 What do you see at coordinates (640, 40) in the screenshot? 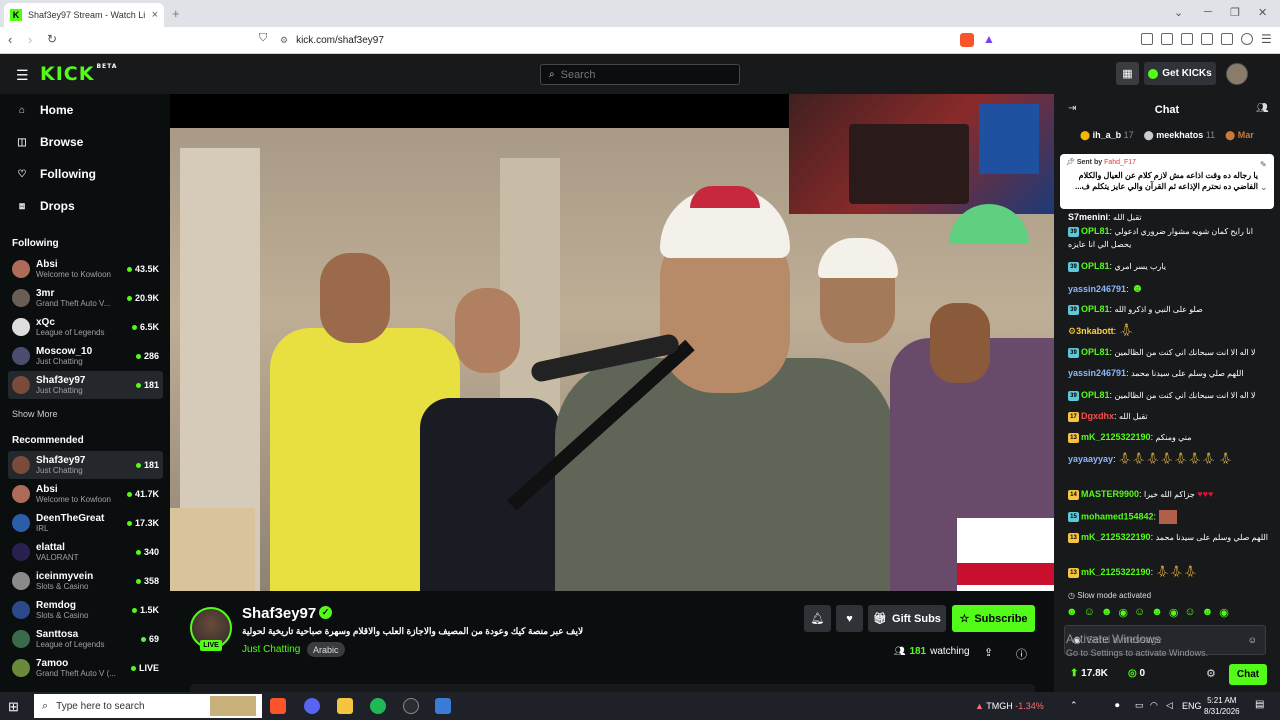
I see `url-field: ⚙ kick.com/shaf3ey97` at bounding box center [640, 40].